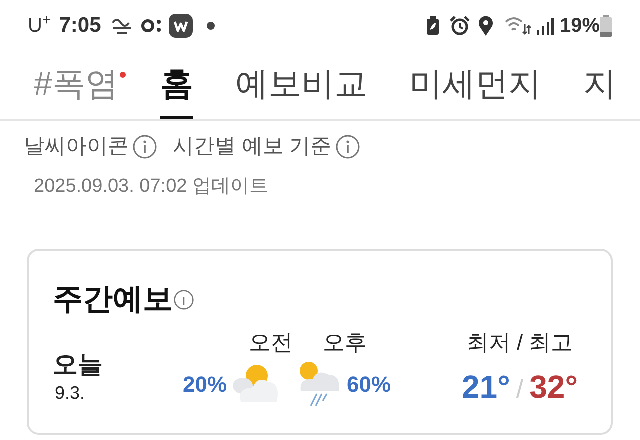 This screenshot has height=440, width=640. What do you see at coordinates (80, 26) in the screenshot?
I see `clock: 7:05` at bounding box center [80, 26].